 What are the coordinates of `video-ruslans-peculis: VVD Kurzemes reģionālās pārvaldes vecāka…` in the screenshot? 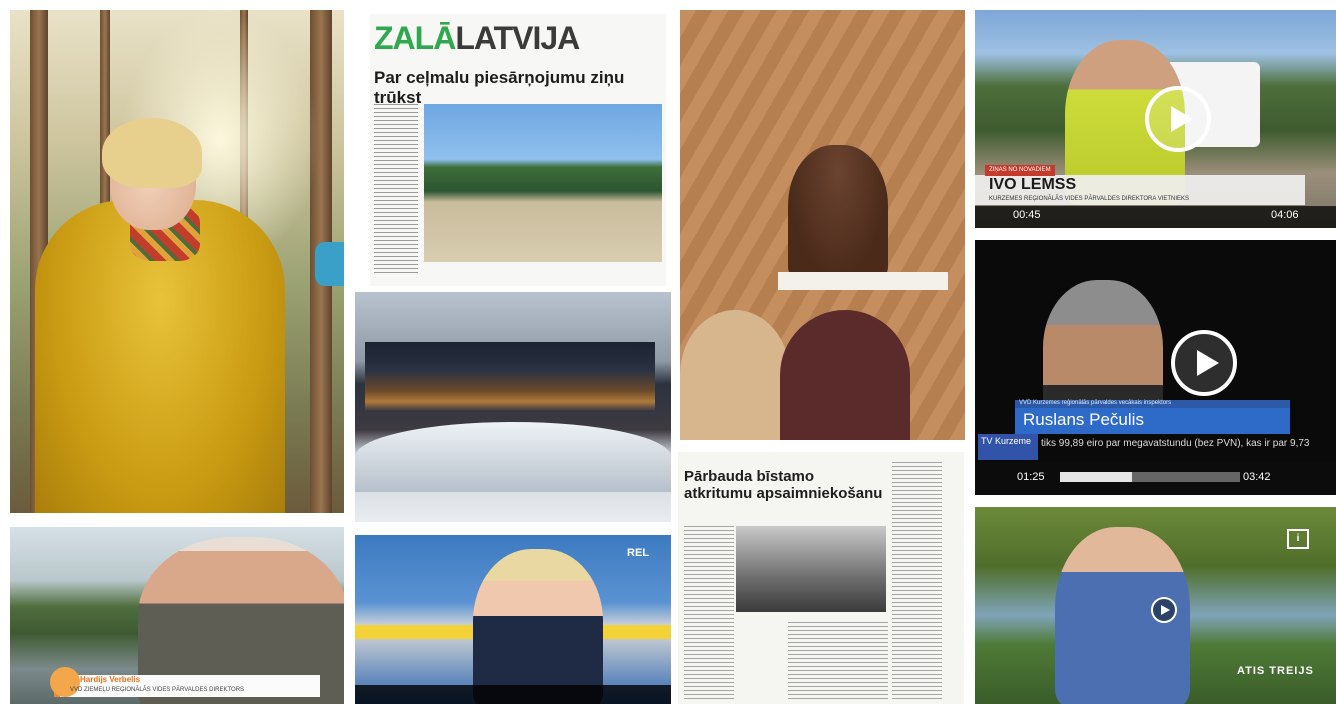 It's located at (1155, 367).